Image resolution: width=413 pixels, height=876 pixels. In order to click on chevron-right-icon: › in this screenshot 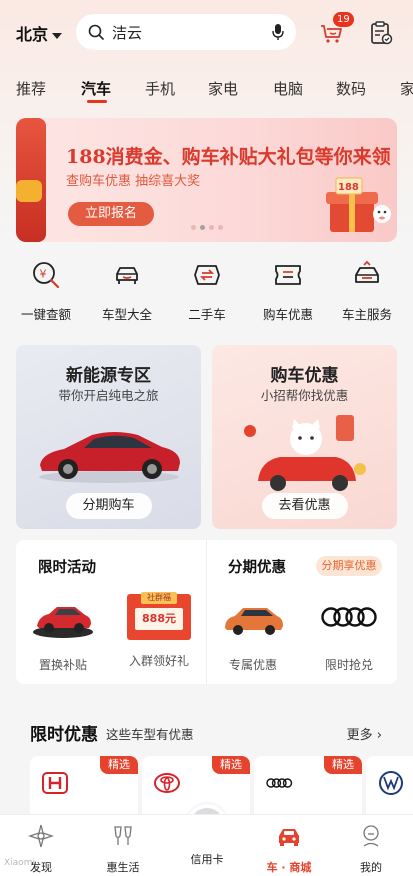, I will do `click(379, 735)`.